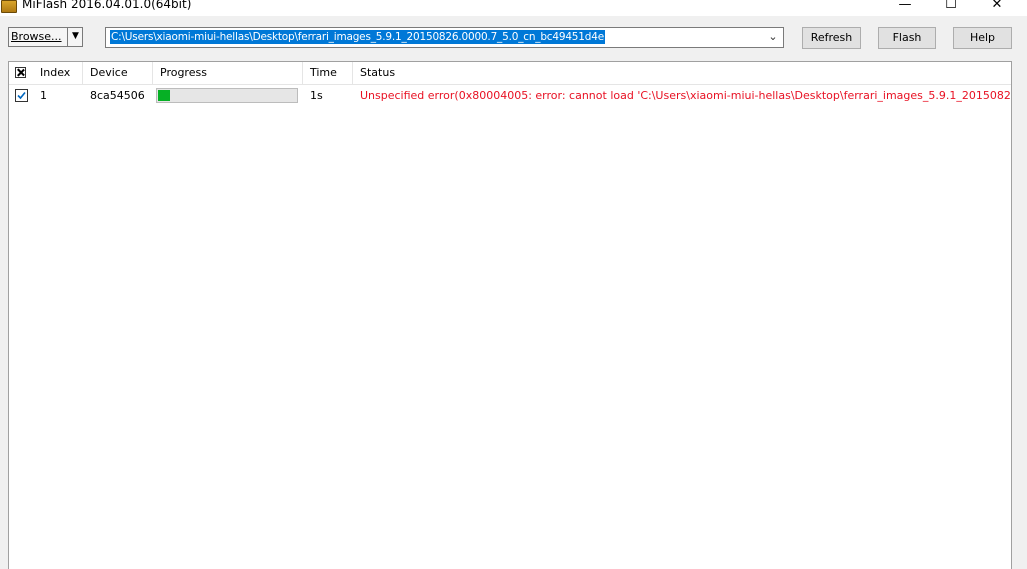 The image size is (1027, 569). Describe the element at coordinates (58, 73) in the screenshot. I see `column-header-index: Index` at that location.